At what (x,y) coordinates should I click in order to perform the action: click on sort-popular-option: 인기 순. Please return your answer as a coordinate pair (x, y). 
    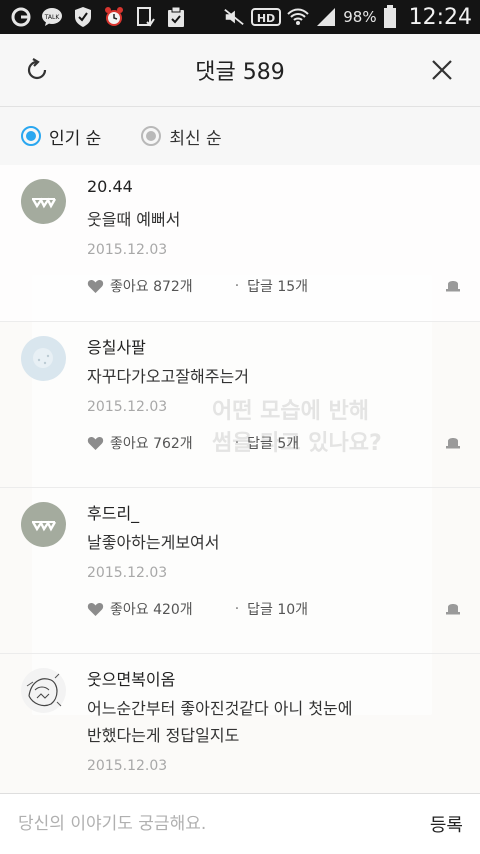
    Looking at the image, I should click on (61, 136).